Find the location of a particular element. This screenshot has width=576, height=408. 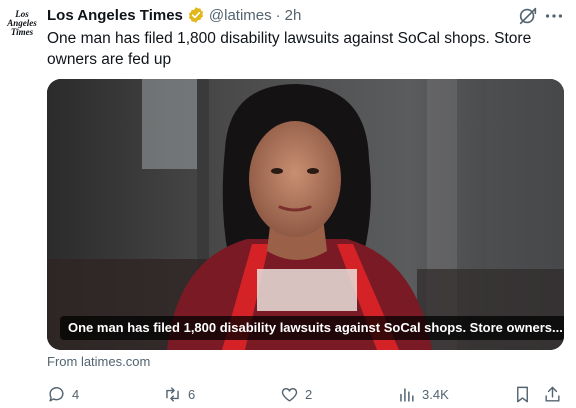

share-button is located at coordinates (552, 394).